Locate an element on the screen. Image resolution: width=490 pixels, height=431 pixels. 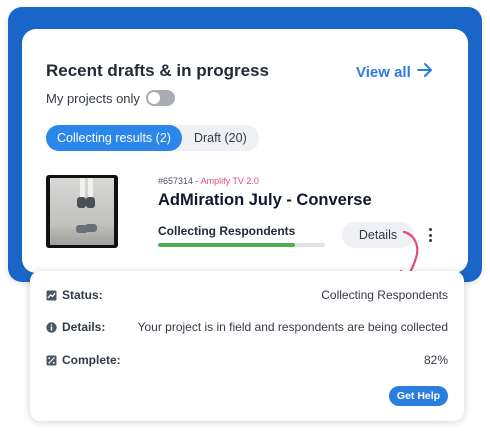
view-all-link: View all is located at coordinates (394, 72).